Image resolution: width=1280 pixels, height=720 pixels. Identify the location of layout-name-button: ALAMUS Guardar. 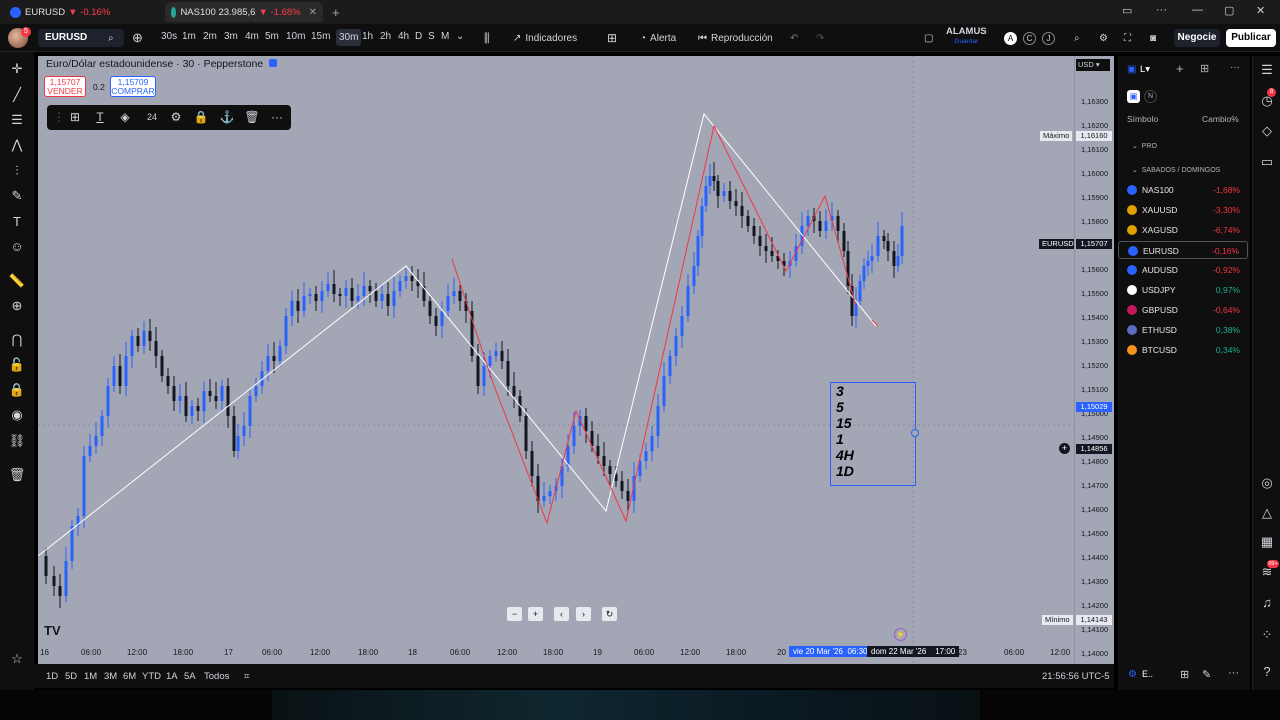
(966, 36).